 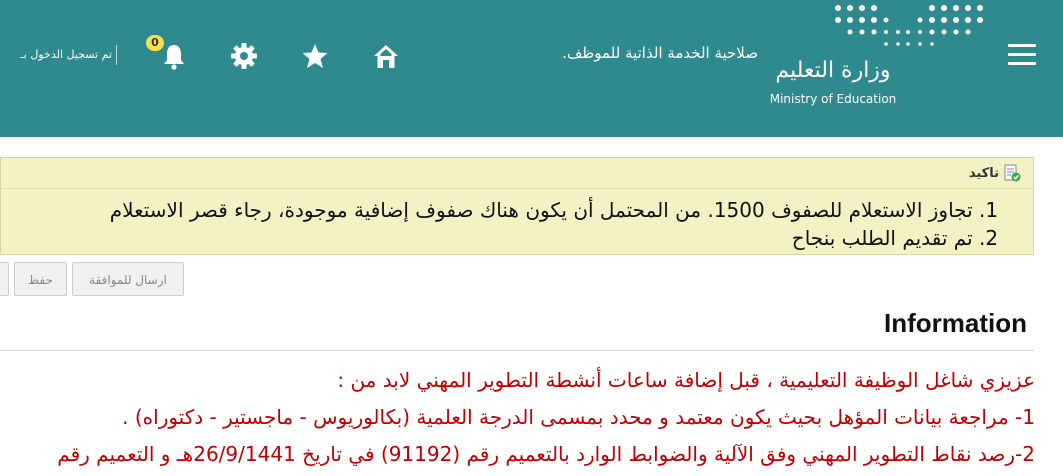 What do you see at coordinates (155, 43) in the screenshot?
I see `notification-count-badge: 0` at bounding box center [155, 43].